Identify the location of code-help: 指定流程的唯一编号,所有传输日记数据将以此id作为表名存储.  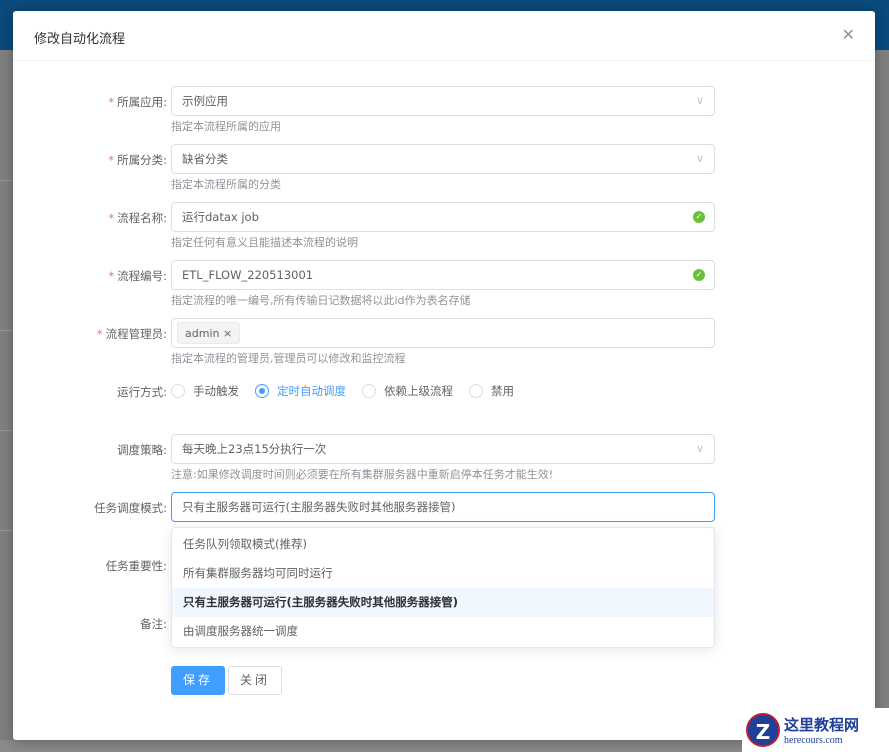
(321, 300).